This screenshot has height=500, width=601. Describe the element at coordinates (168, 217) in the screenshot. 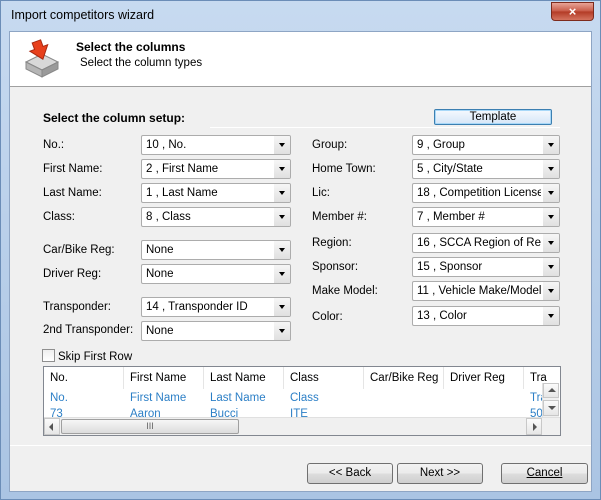

I see `combo-value: 8 , Class` at that location.